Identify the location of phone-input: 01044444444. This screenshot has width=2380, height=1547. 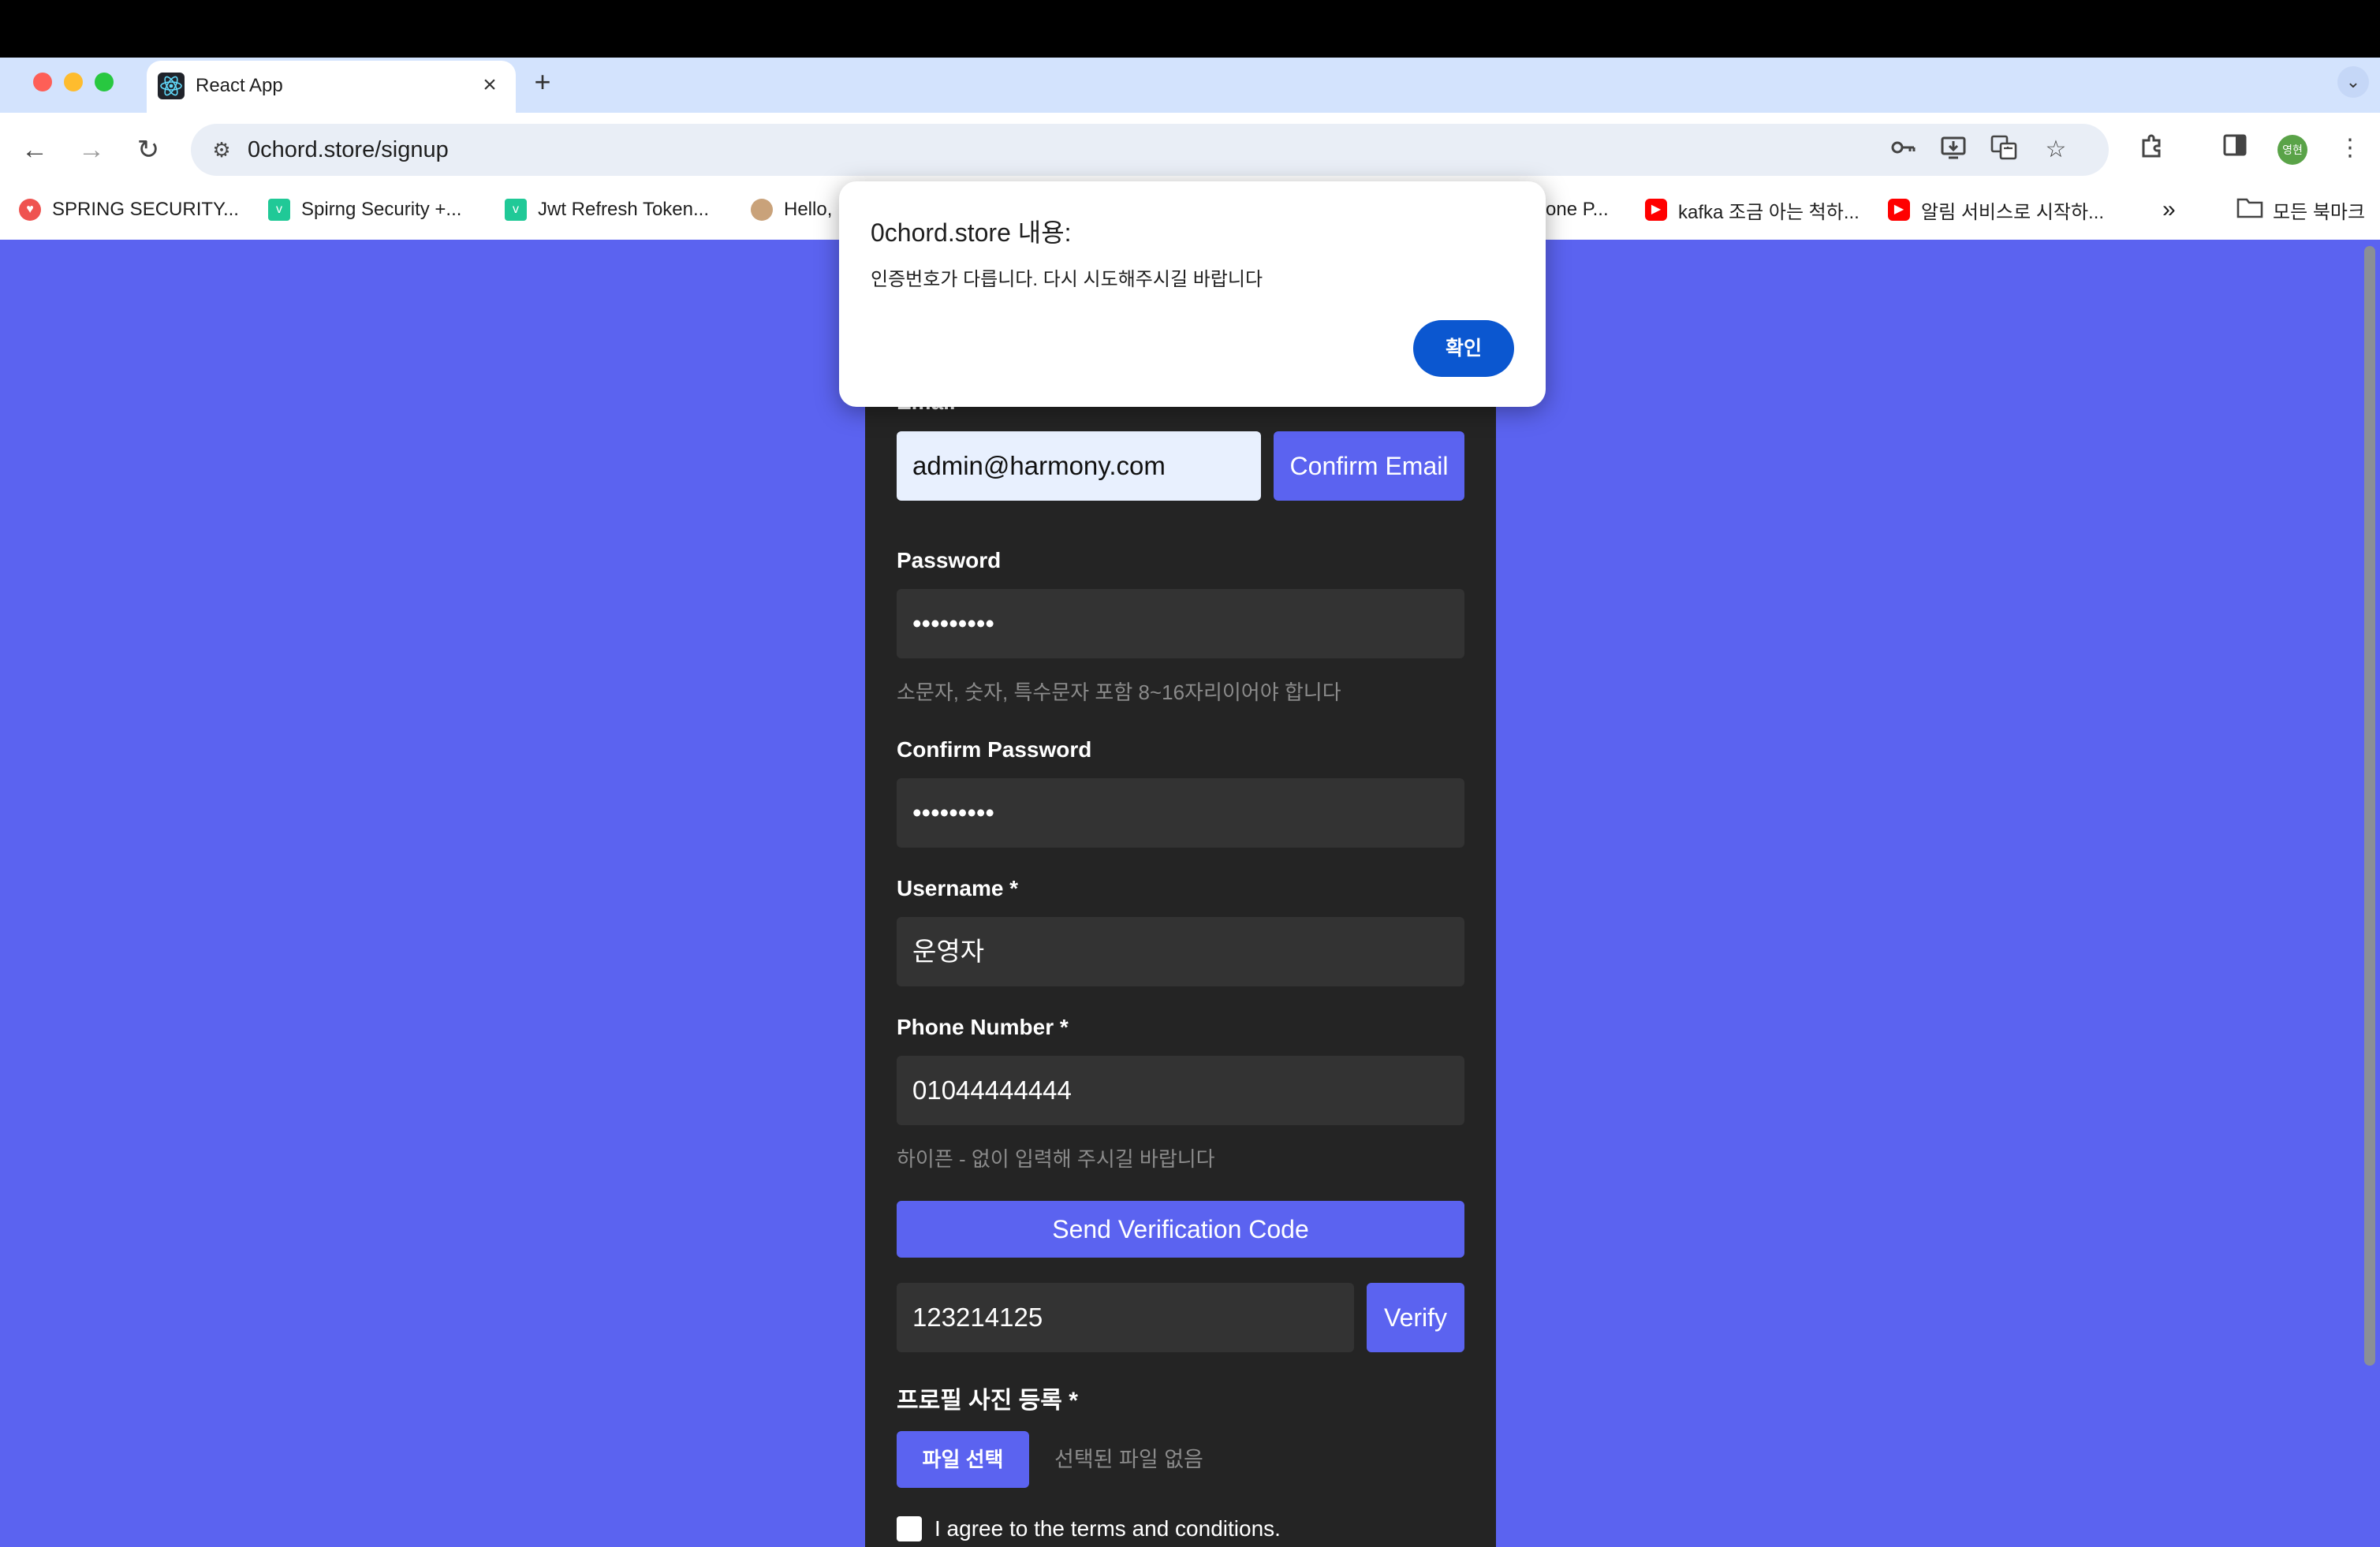
(1180, 1090).